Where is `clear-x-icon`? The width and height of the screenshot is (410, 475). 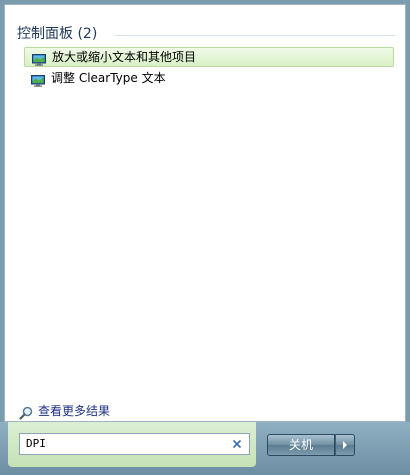
clear-x-icon is located at coordinates (237, 444).